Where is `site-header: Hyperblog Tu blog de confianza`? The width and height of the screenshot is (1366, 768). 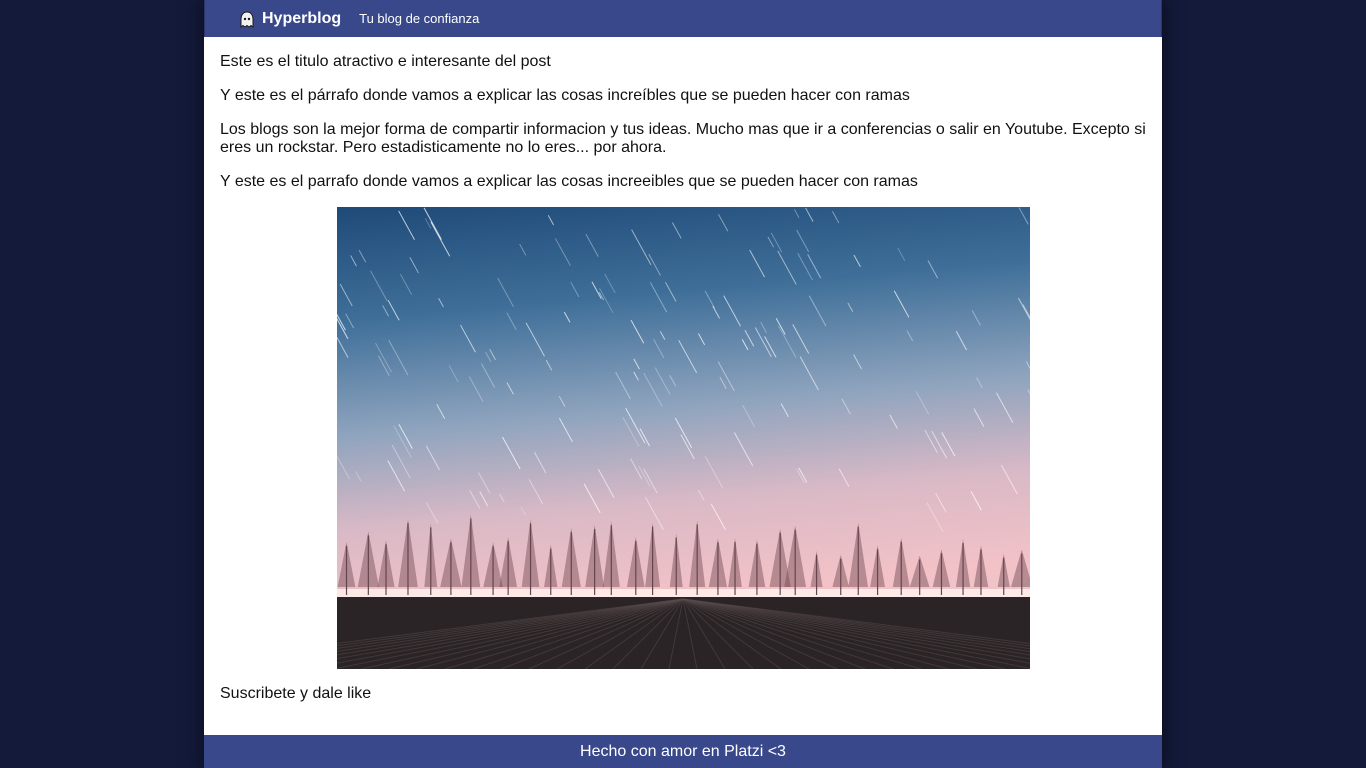 site-header: Hyperblog Tu blog de confianza is located at coordinates (683, 18).